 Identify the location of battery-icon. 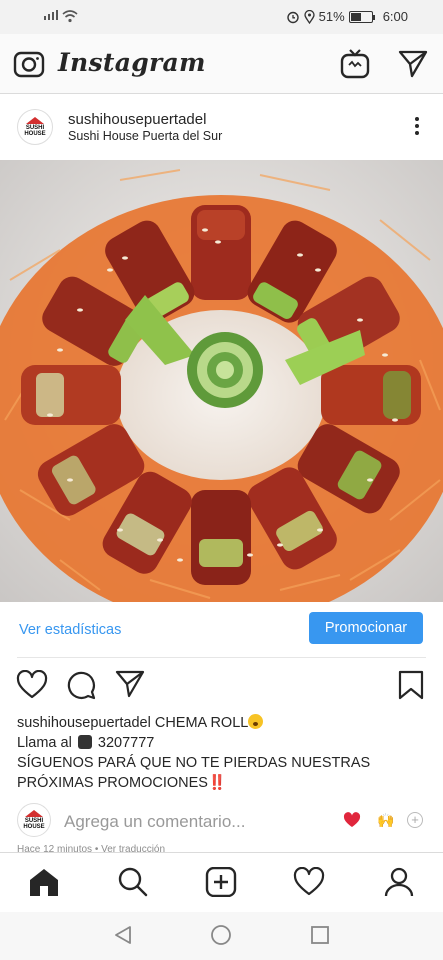
(361, 16).